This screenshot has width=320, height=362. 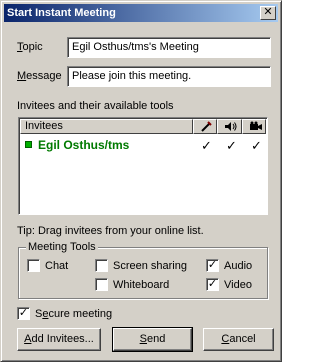 I want to click on chat-label: Chat, so click(x=57, y=265).